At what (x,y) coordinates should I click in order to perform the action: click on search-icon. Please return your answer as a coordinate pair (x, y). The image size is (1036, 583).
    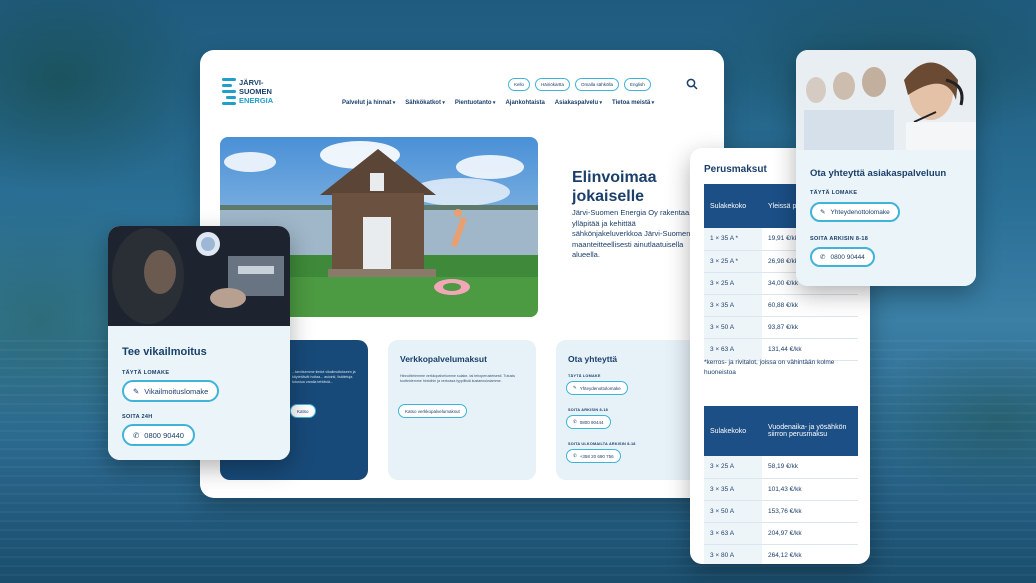
    Looking at the image, I should click on (692, 84).